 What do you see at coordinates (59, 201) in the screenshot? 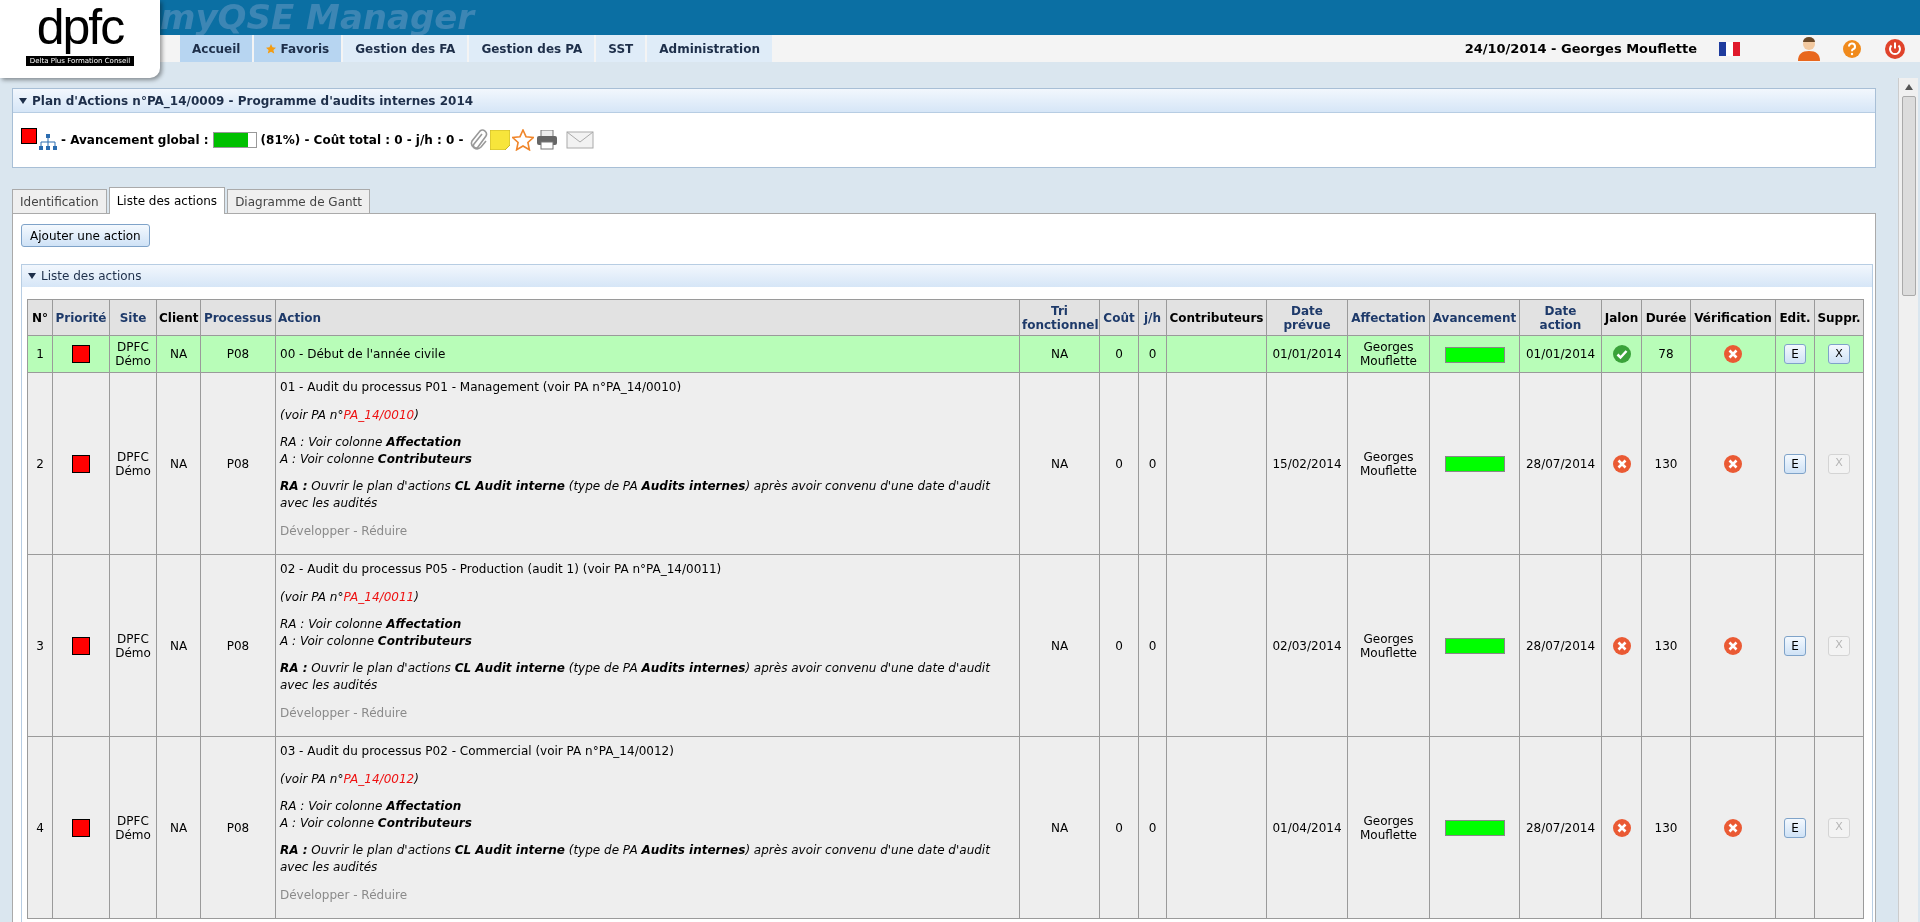
I see `tab: Identification` at bounding box center [59, 201].